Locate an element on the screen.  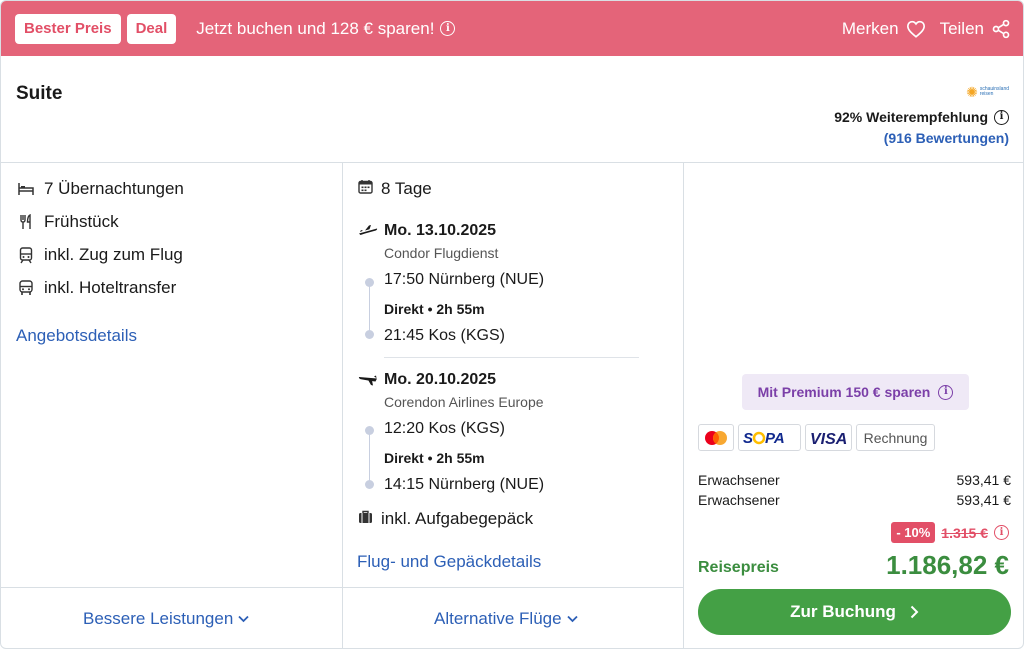
flight-details-link: Flug- und Gepäckdetails is located at coordinates (449, 562).